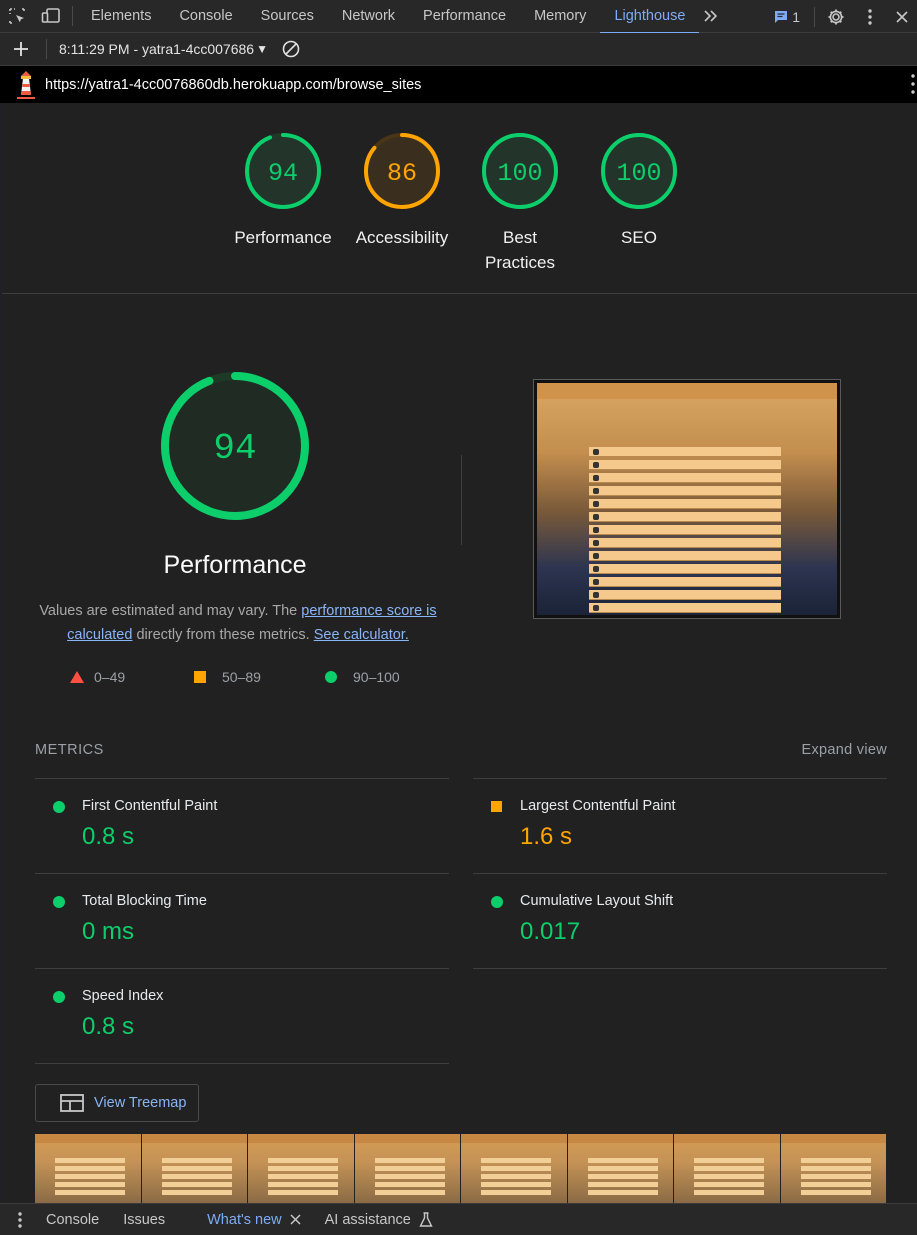 The height and width of the screenshot is (1235, 917). I want to click on legend-average: 50–89, so click(227, 677).